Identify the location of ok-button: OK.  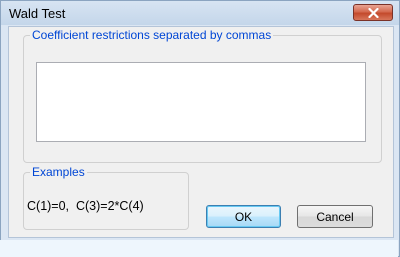
(243, 216).